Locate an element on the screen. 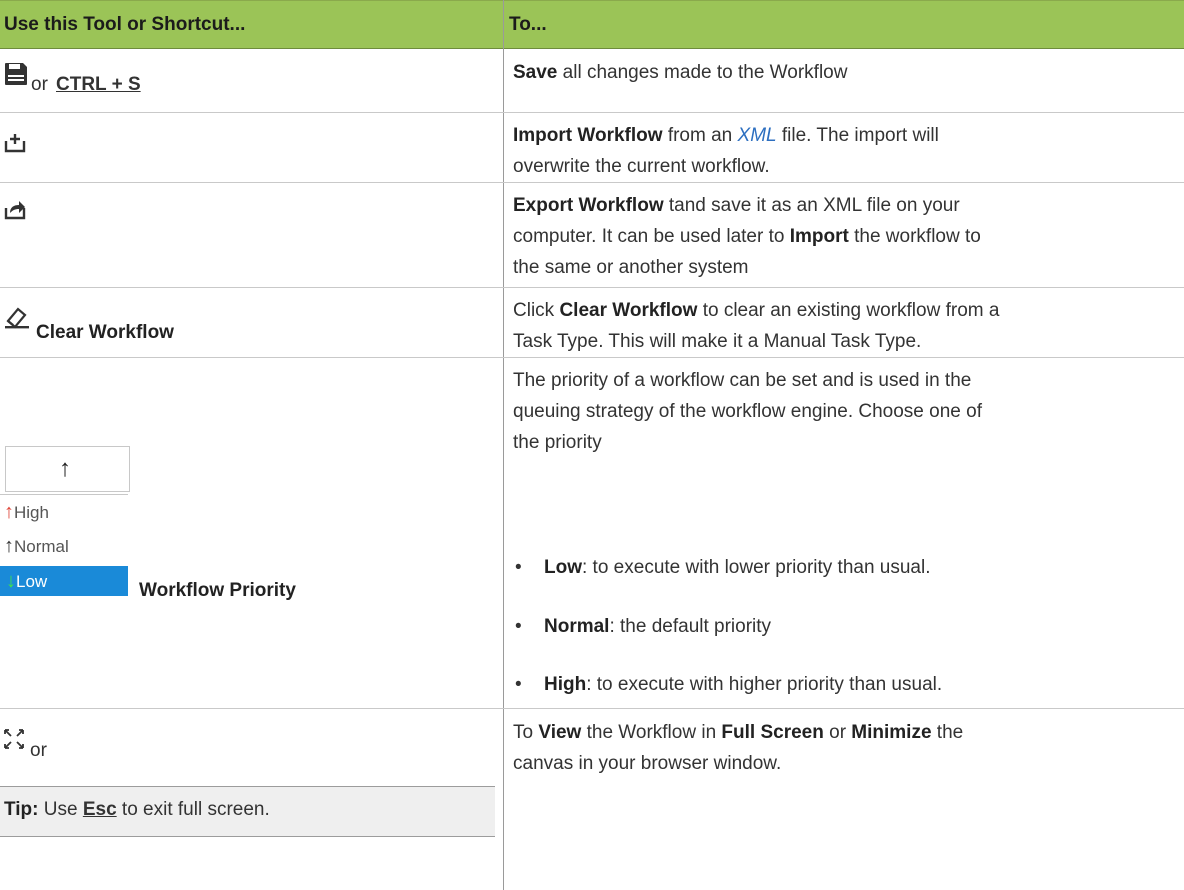 This screenshot has width=1184, height=890. fs-minimize-bold: Minimize is located at coordinates (891, 732).